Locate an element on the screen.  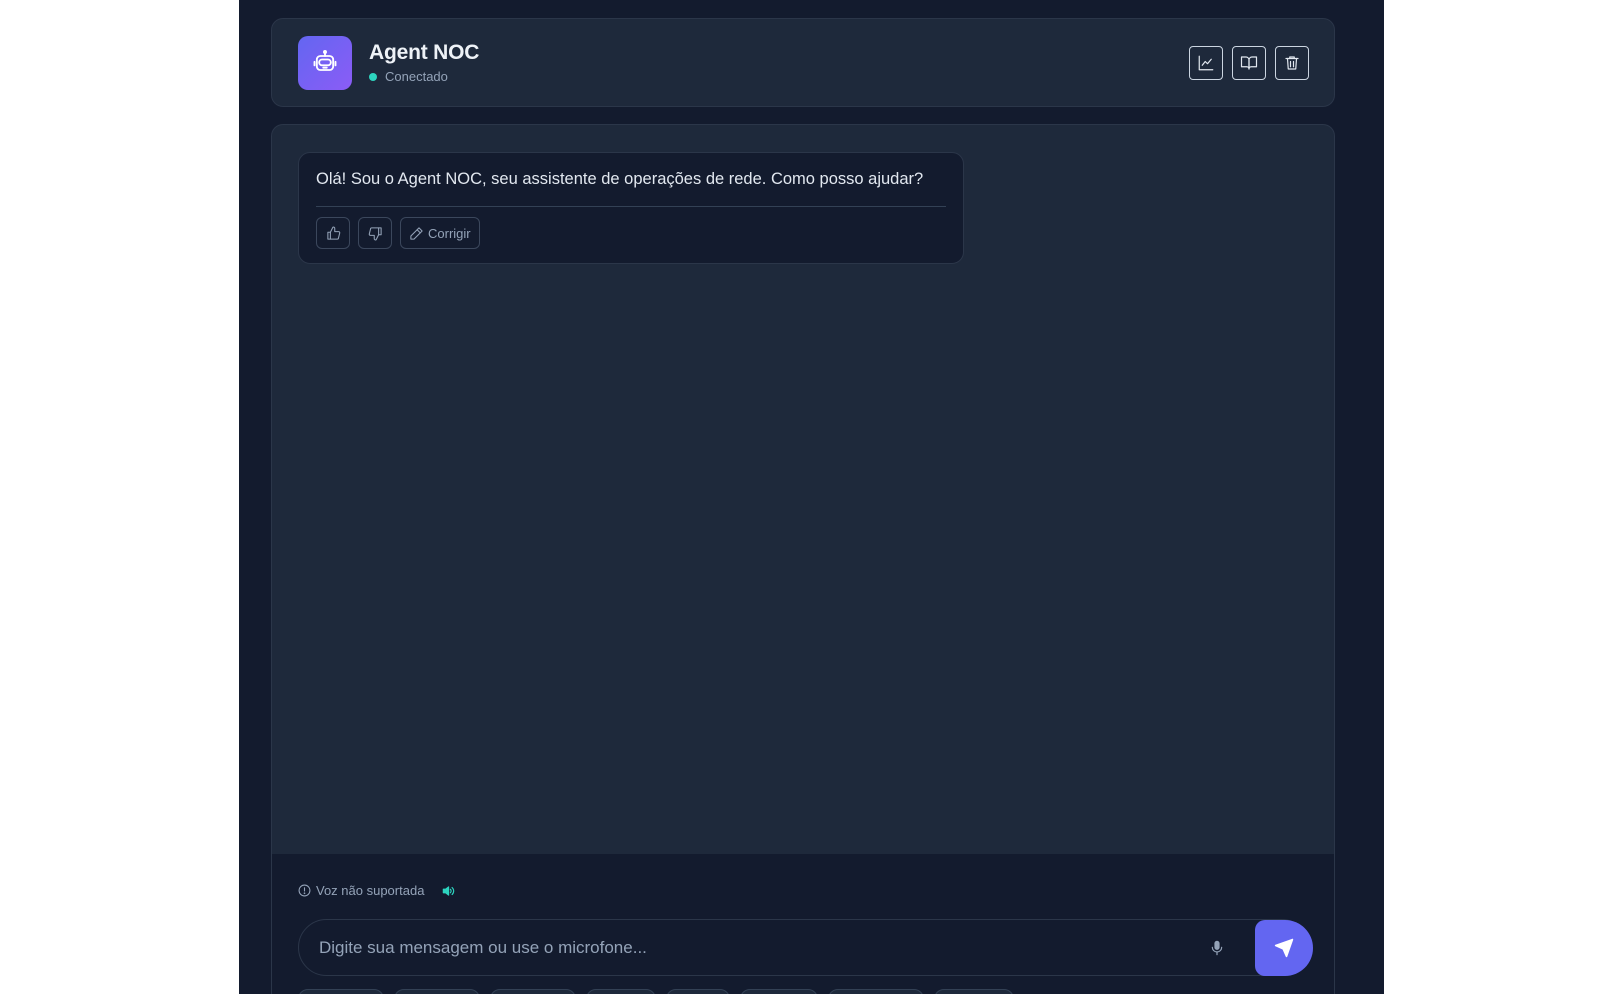
line-chart-icon is located at coordinates (1206, 63).